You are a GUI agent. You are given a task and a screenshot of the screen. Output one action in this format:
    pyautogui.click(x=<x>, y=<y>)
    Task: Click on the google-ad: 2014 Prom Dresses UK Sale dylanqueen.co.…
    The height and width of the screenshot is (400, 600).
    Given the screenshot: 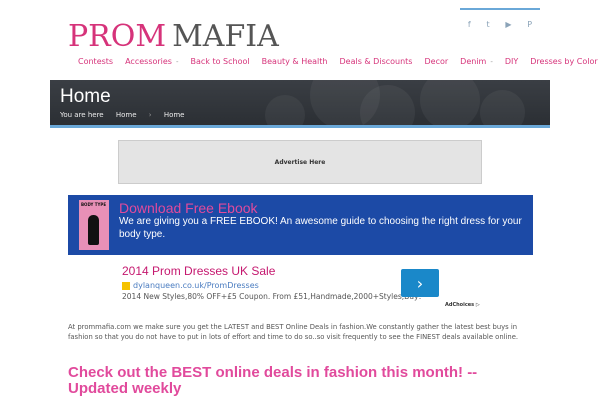 What is the action you would take?
    pyautogui.click(x=302, y=287)
    